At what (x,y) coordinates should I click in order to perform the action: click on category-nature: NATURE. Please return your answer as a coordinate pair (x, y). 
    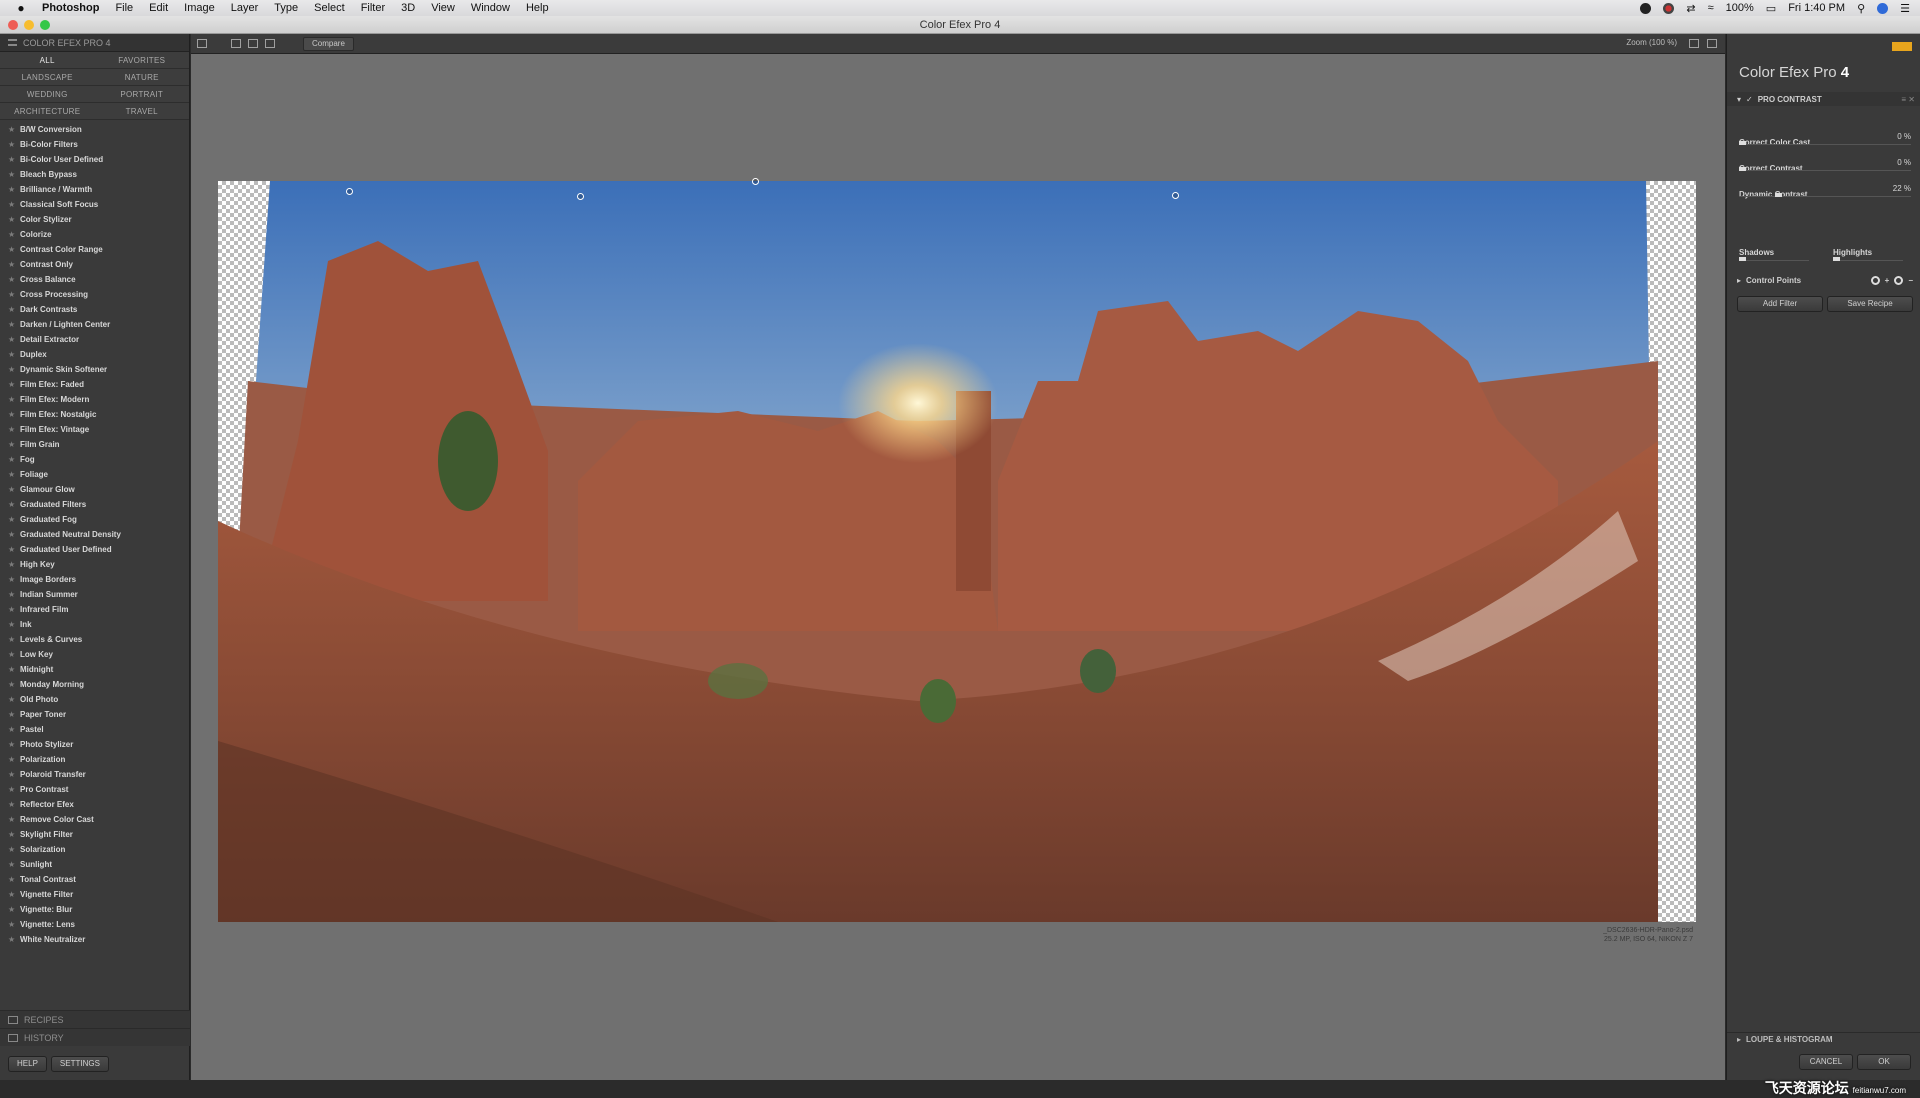
    Looking at the image, I should click on (141, 77).